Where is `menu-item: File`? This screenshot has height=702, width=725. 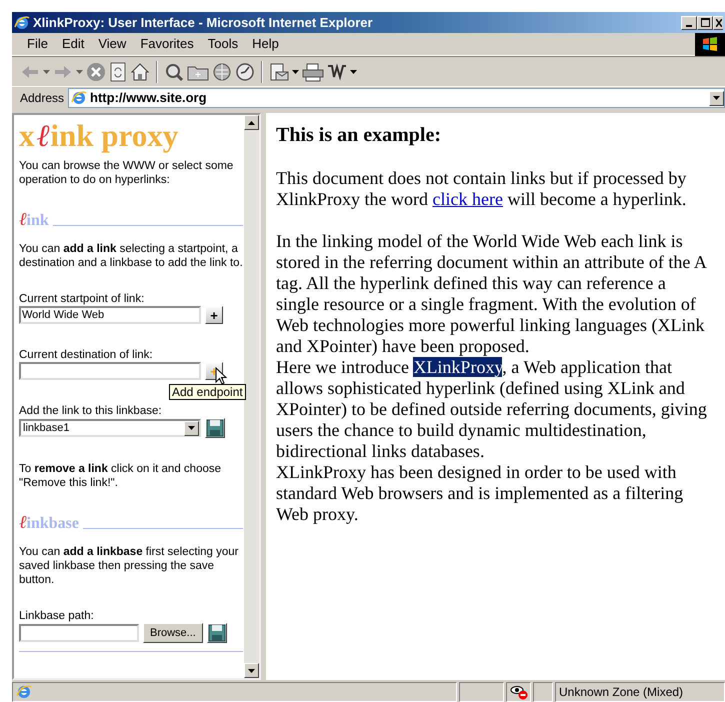
menu-item: File is located at coordinates (37, 44).